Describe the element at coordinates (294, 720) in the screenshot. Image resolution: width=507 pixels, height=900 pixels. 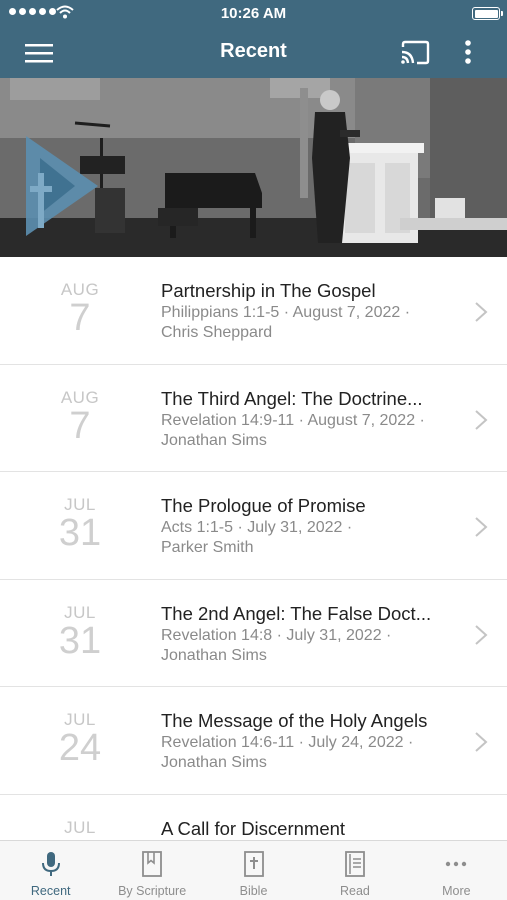
I see `sermon-title: The Message of the Holy Angels` at that location.